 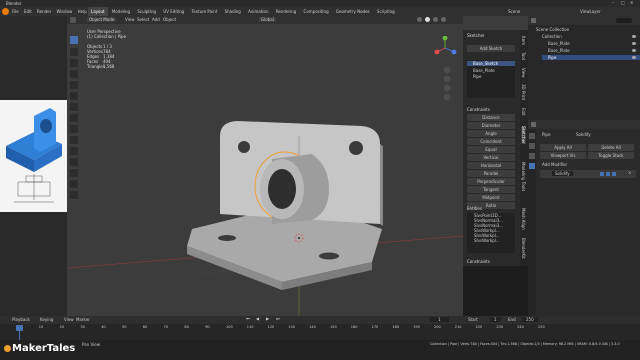 I want to click on render-properties-icon, so click(x=532, y=146).